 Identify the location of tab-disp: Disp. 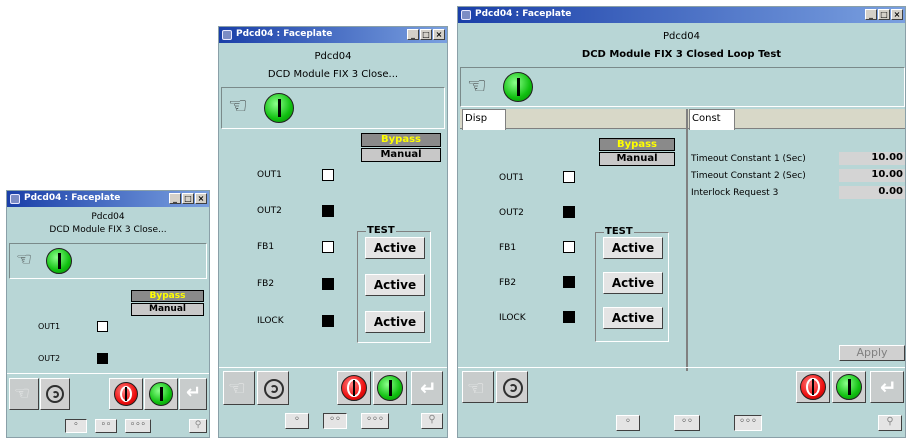
(484, 119).